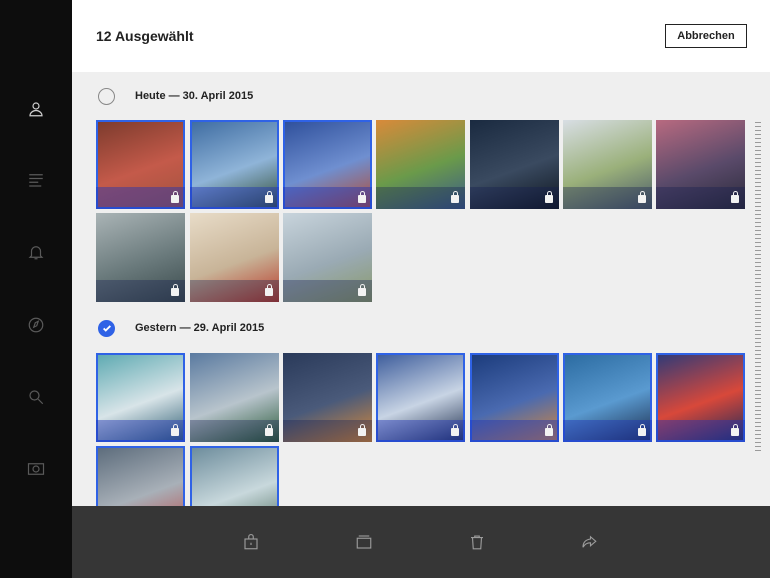 This screenshot has height=578, width=770. I want to click on bell-icon, so click(36, 253).